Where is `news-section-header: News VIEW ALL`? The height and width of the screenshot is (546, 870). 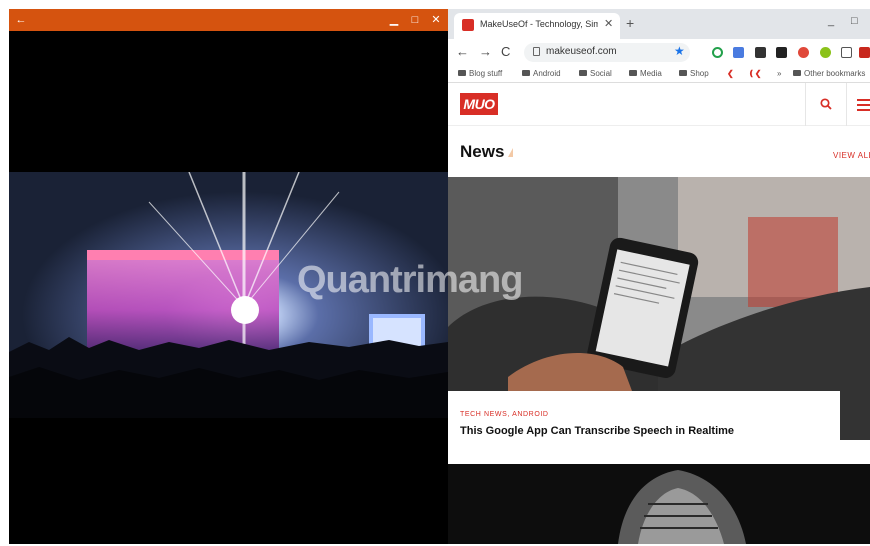
news-section-header: News VIEW ALL is located at coordinates (659, 153).